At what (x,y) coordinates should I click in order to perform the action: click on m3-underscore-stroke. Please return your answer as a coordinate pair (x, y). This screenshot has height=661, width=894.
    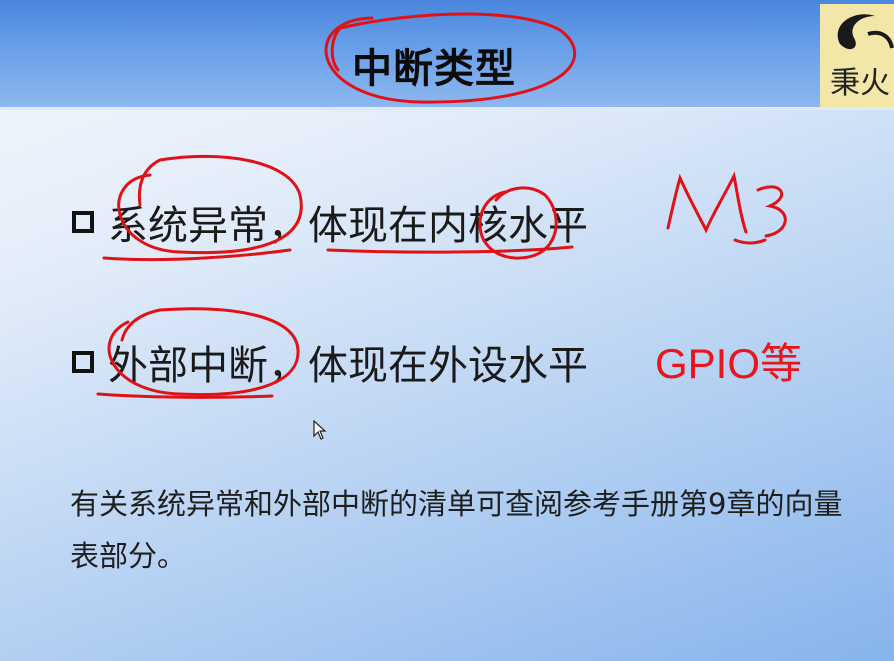
    Looking at the image, I should click on (750, 241).